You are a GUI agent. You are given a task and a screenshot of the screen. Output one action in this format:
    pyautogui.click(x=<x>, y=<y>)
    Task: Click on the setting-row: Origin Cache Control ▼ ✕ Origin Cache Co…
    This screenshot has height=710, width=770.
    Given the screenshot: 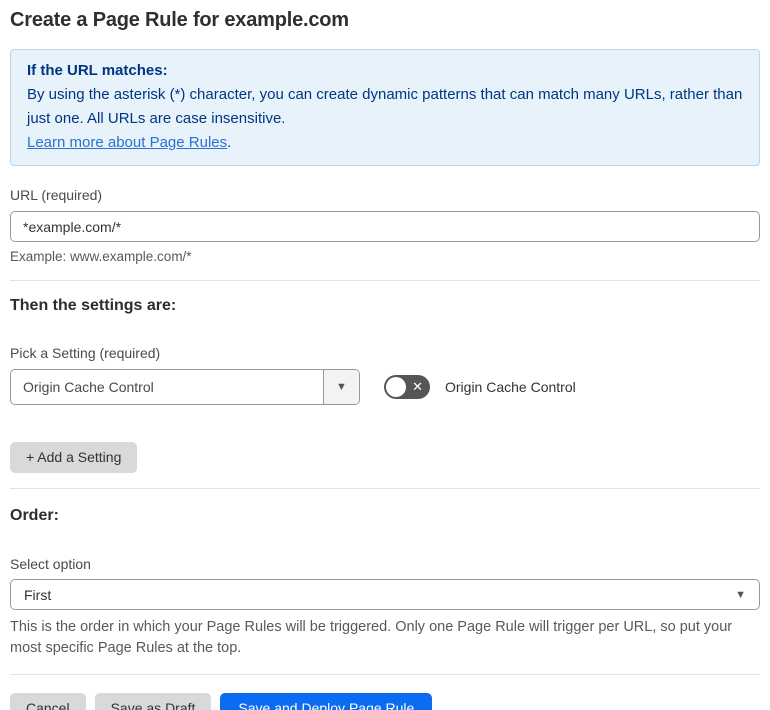 What is the action you would take?
    pyautogui.click(x=385, y=387)
    